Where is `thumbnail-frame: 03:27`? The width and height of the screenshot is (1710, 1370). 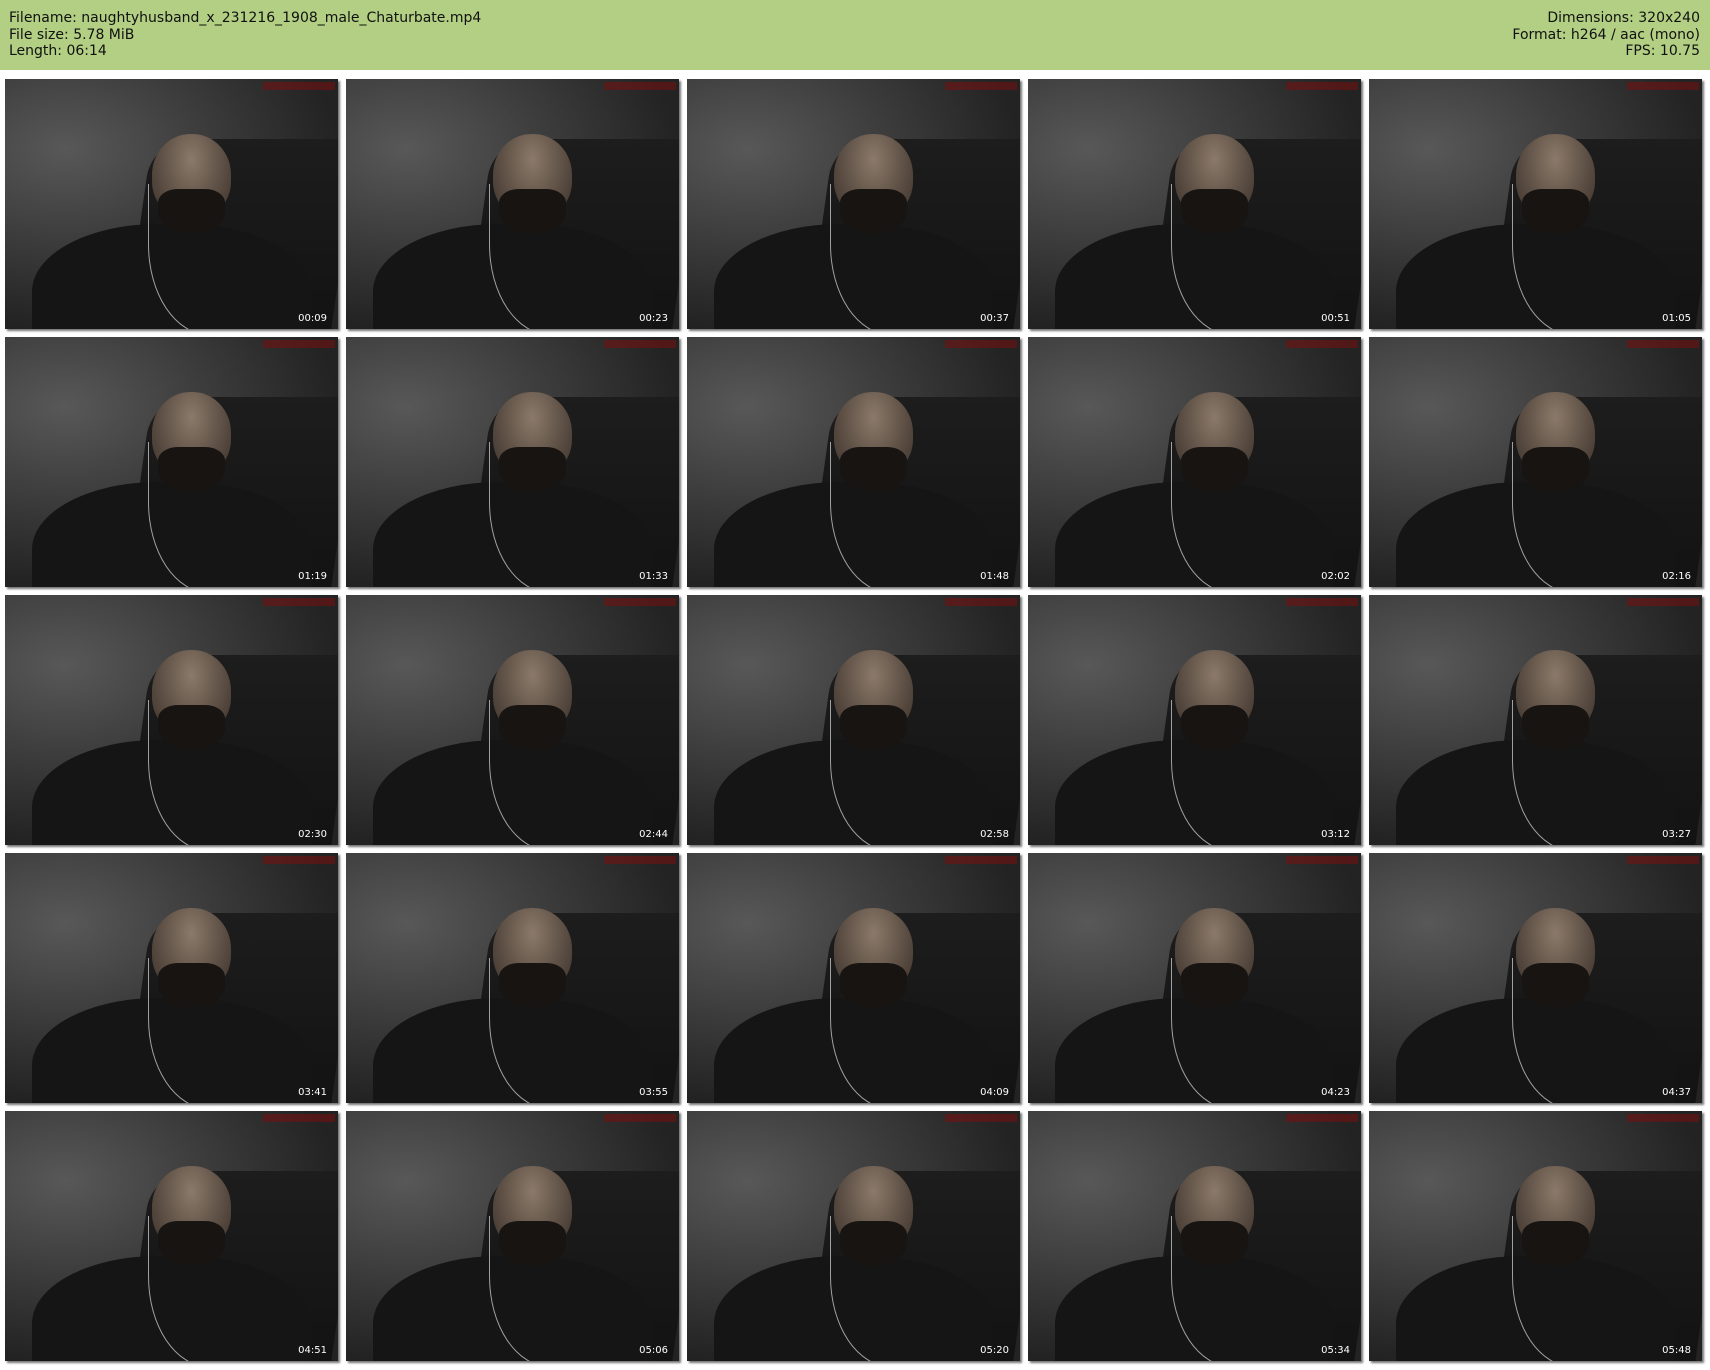 thumbnail-frame: 03:27 is located at coordinates (1535, 720).